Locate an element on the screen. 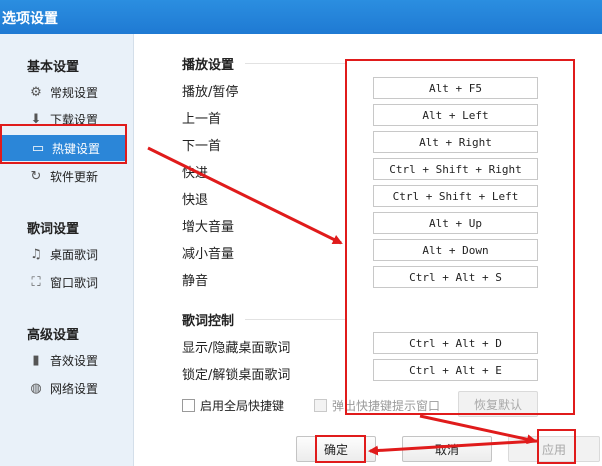 The height and width of the screenshot is (466, 602). sidebar-item-hotkeys: ▭ 热键设置 is located at coordinates (64, 148).